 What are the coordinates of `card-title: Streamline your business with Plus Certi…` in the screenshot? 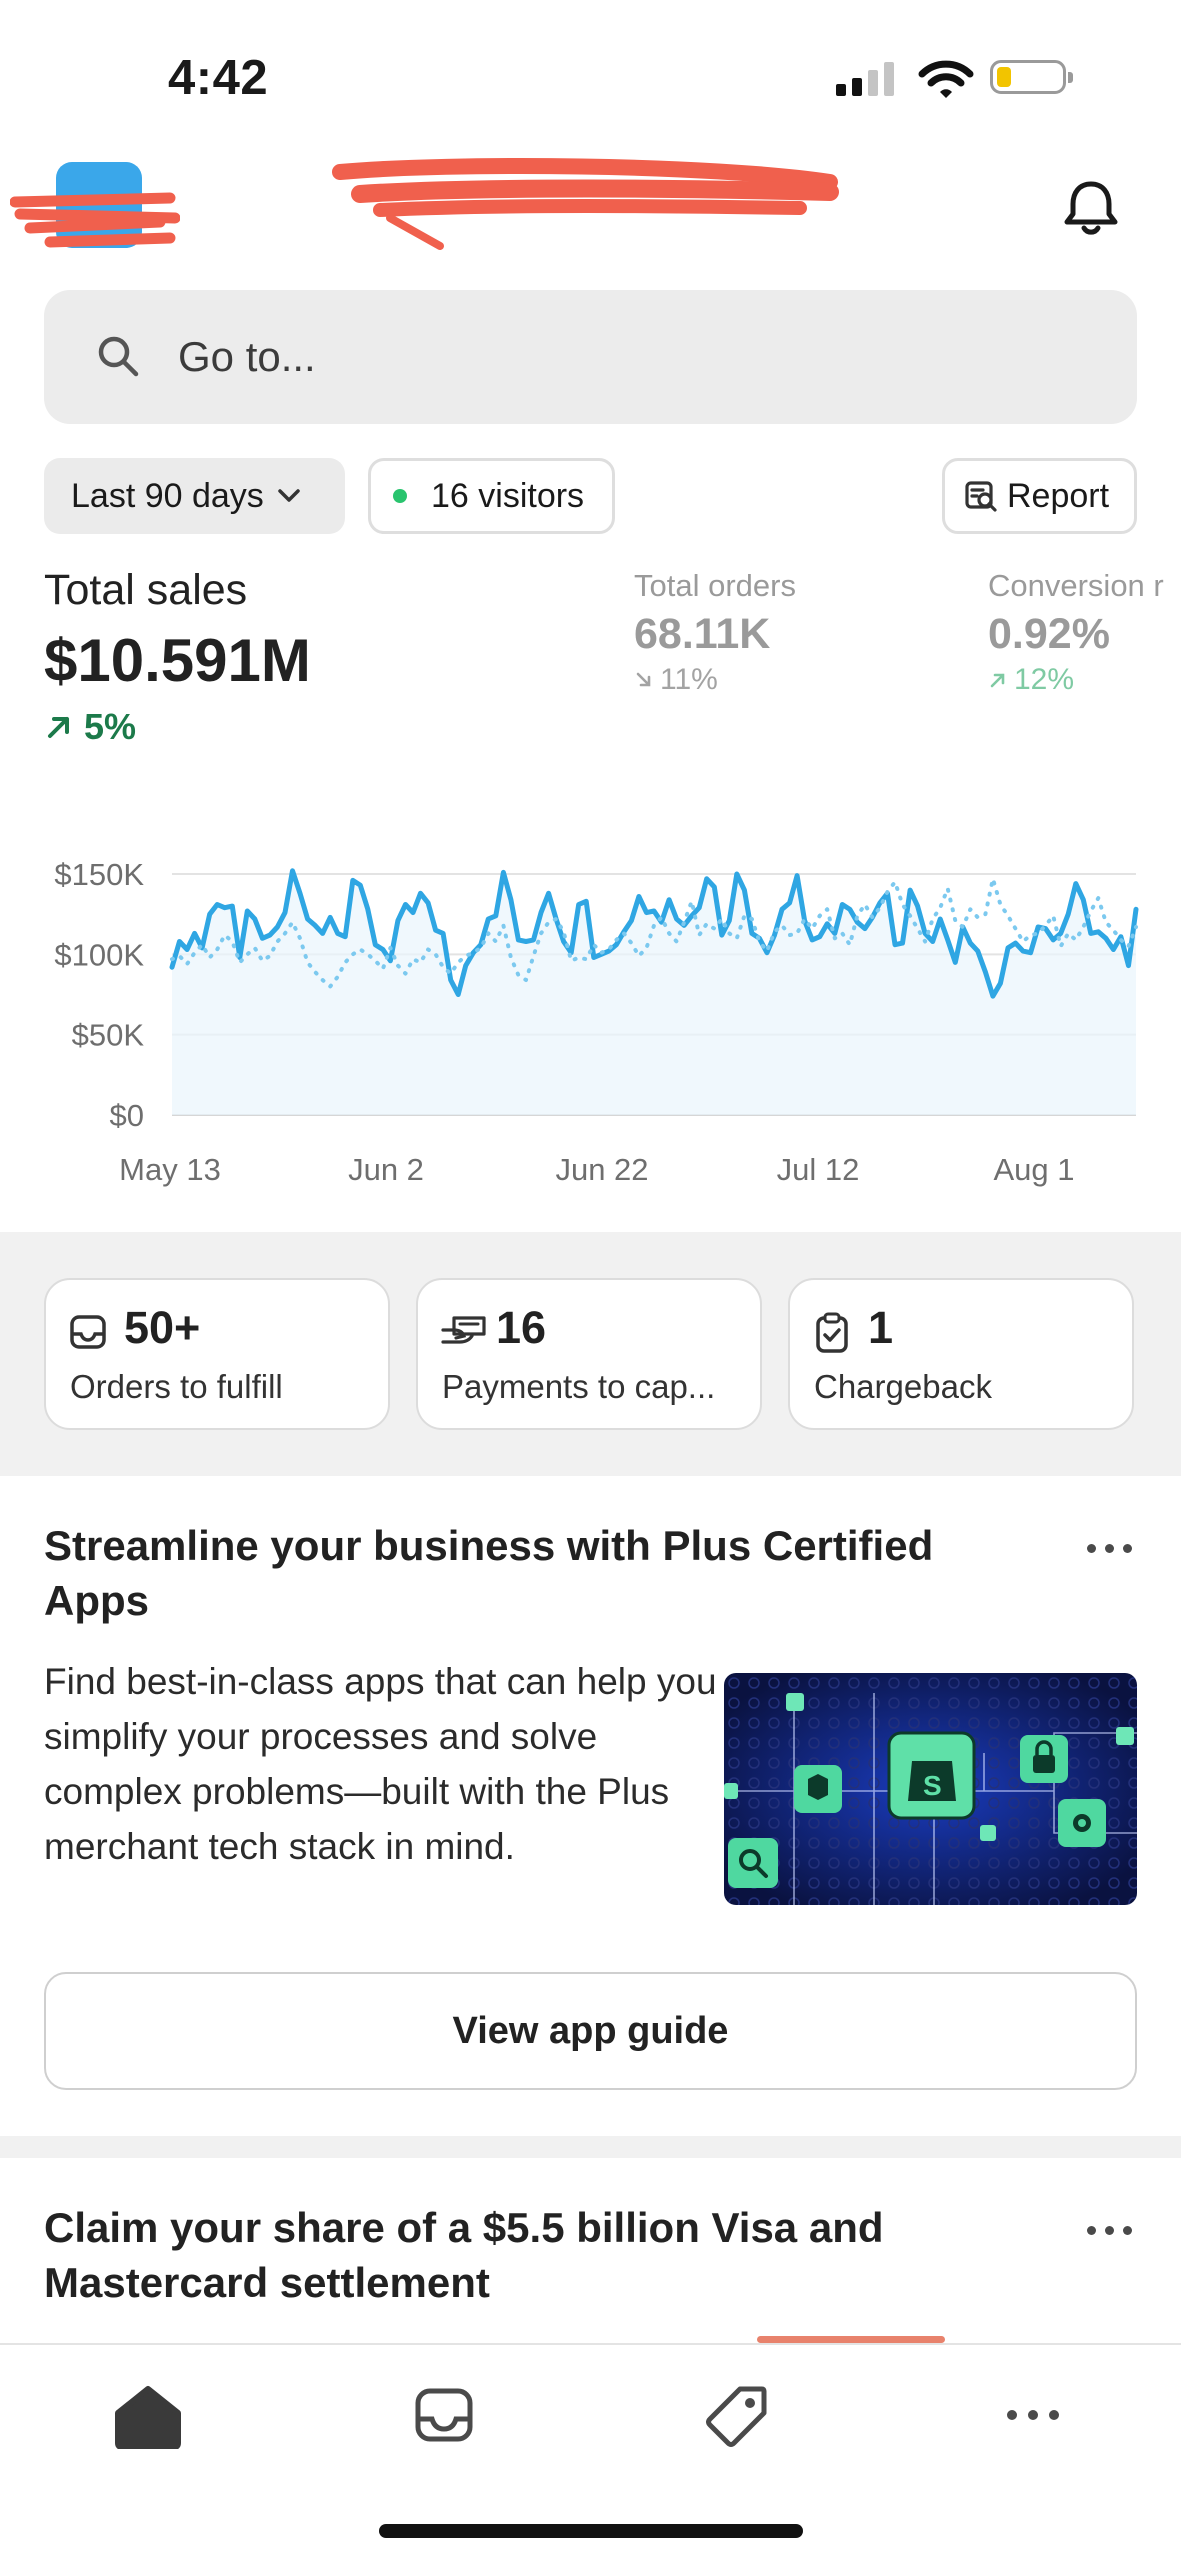 It's located at (489, 1573).